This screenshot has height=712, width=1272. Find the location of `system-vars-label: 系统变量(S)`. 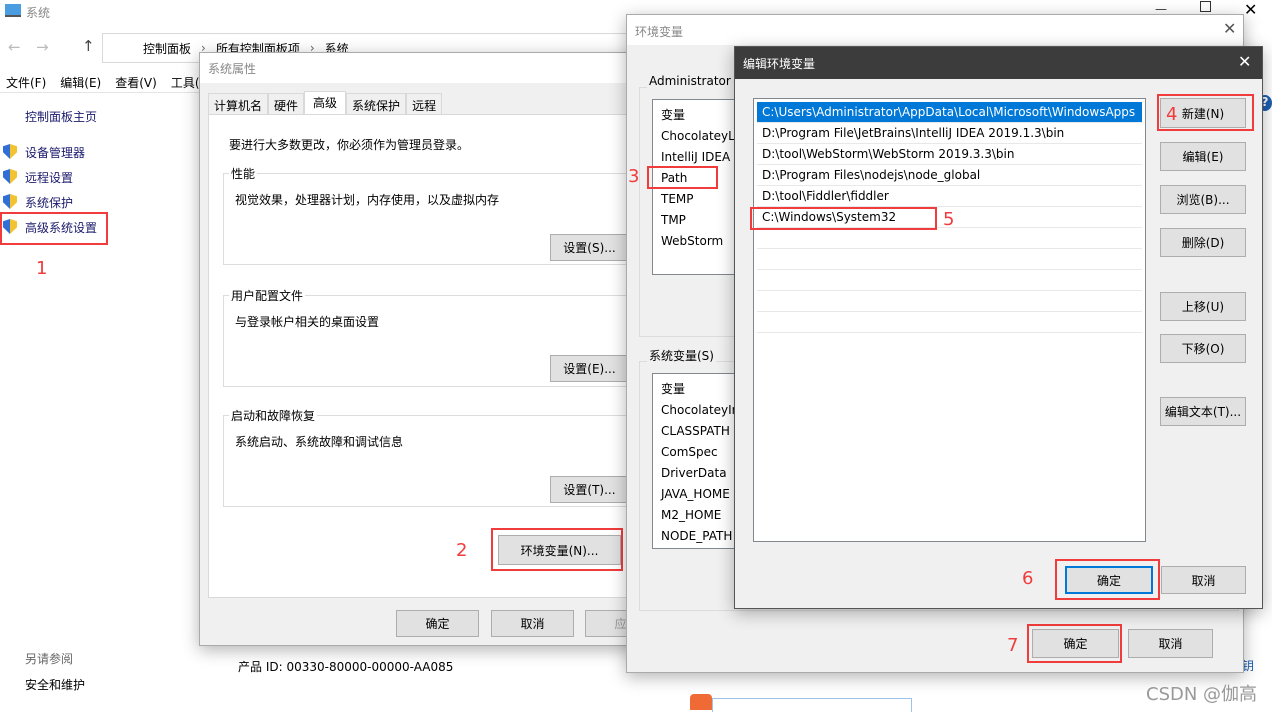

system-vars-label: 系统变量(S) is located at coordinates (681, 355).